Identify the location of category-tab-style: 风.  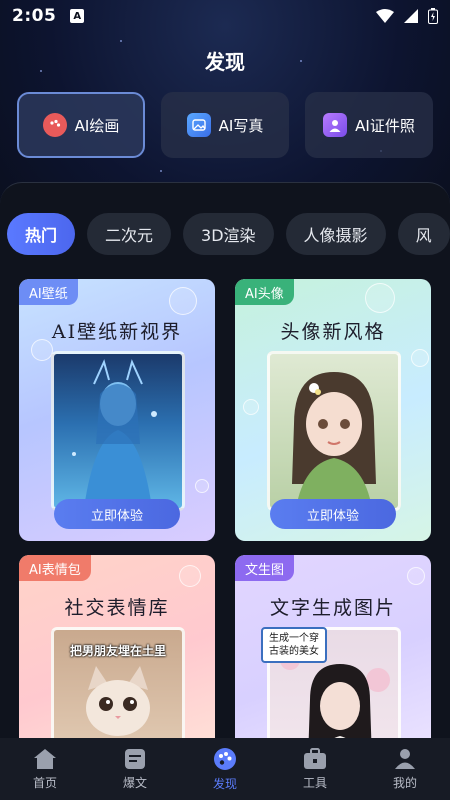
(423, 234).